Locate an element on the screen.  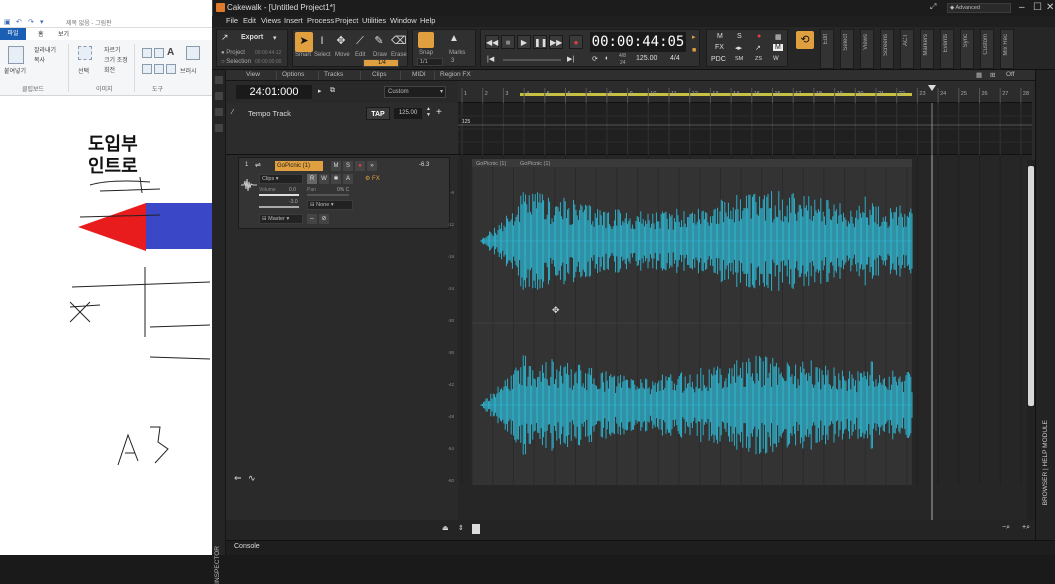
module-tab-views: Views is located at coordinates (867, 49).